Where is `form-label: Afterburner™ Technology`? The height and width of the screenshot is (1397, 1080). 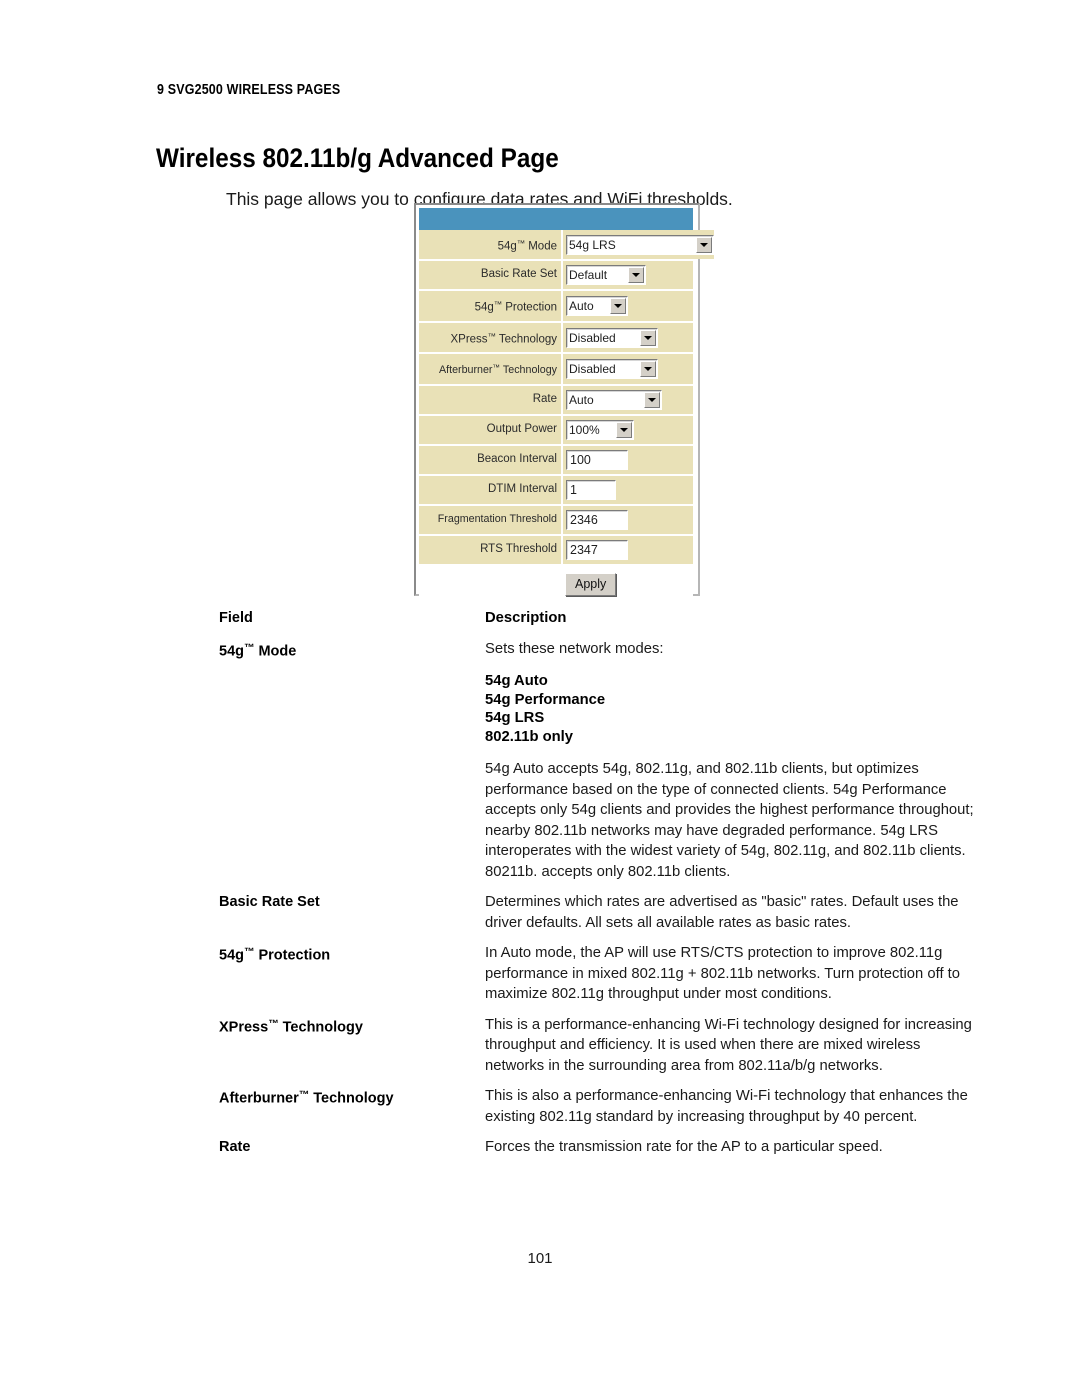
form-label: Afterburner™ Technology is located at coordinates (491, 369).